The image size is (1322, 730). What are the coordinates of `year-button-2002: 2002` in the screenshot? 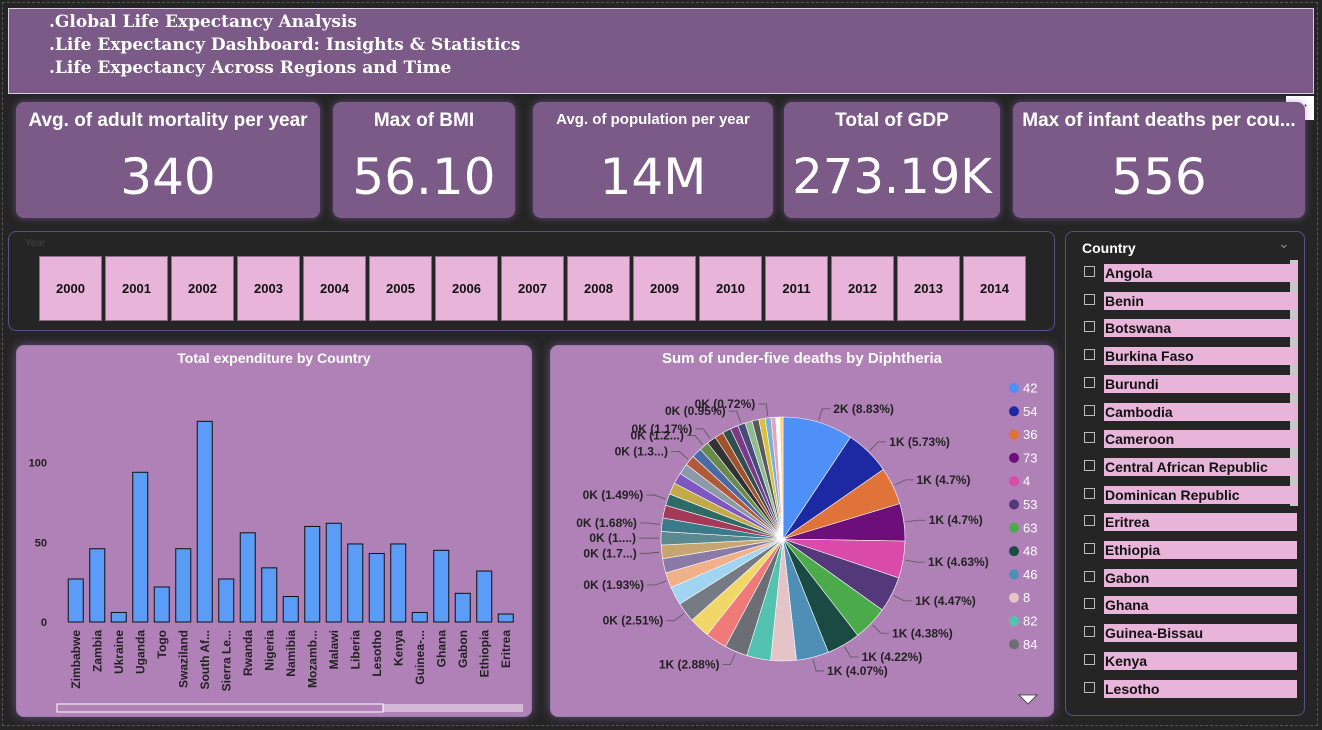 It's located at (202, 288).